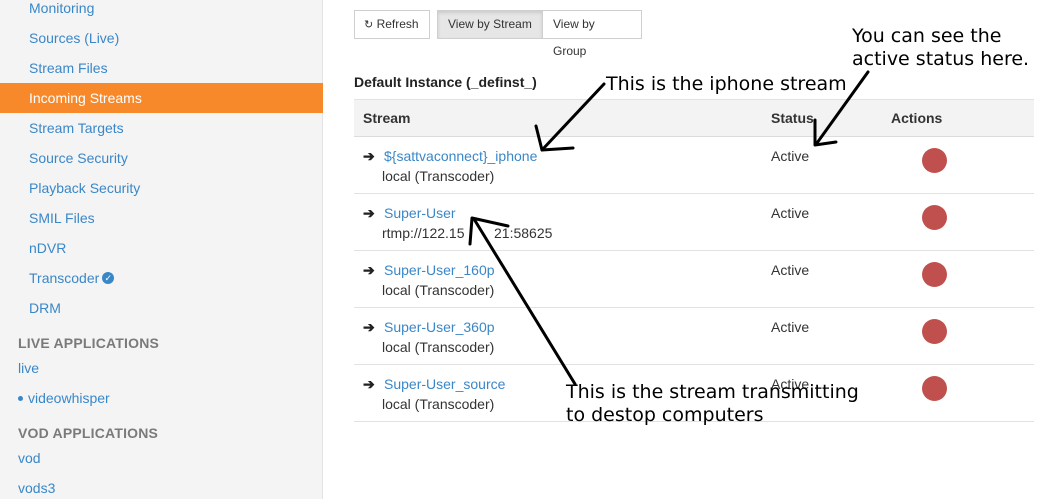  I want to click on view-by-group-label: View by Group, so click(574, 37).